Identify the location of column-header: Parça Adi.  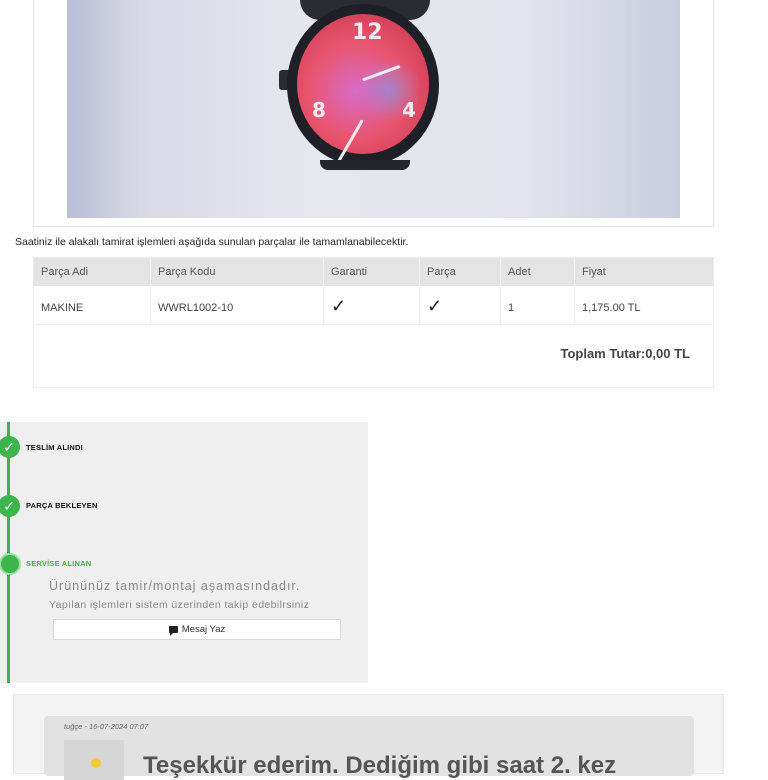
(65, 272).